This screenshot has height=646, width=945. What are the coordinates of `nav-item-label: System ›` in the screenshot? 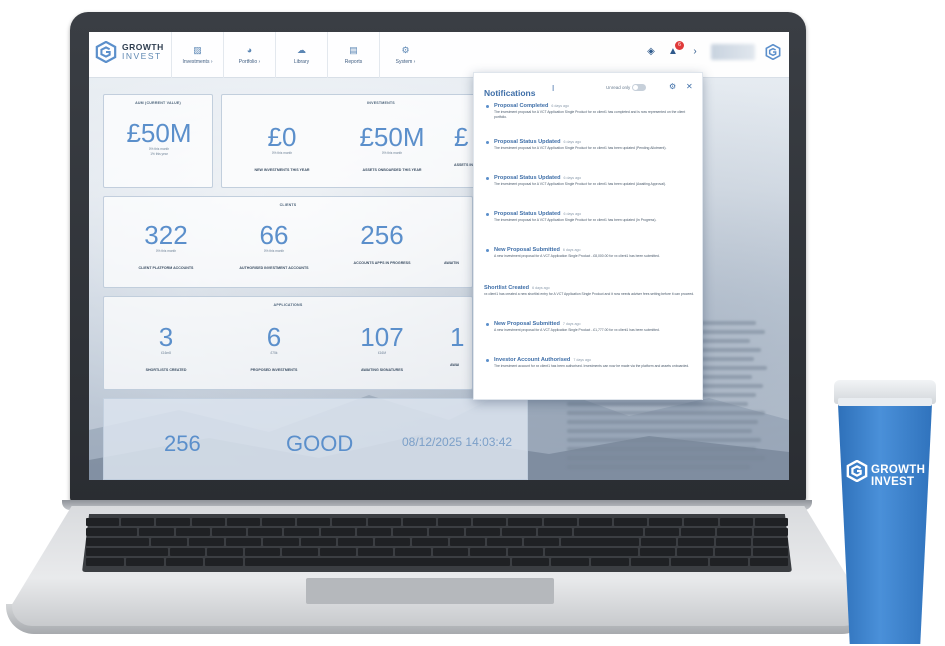 It's located at (405, 61).